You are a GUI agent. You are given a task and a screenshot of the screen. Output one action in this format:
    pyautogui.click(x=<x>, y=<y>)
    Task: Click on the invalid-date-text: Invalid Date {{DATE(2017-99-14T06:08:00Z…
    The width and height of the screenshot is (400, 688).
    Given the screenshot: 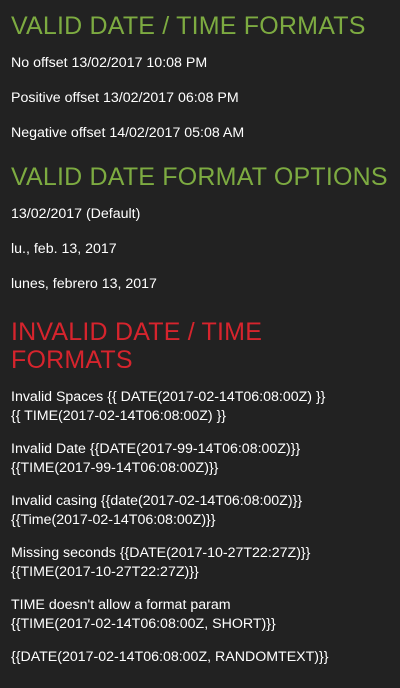 What is the action you would take?
    pyautogui.click(x=199, y=459)
    